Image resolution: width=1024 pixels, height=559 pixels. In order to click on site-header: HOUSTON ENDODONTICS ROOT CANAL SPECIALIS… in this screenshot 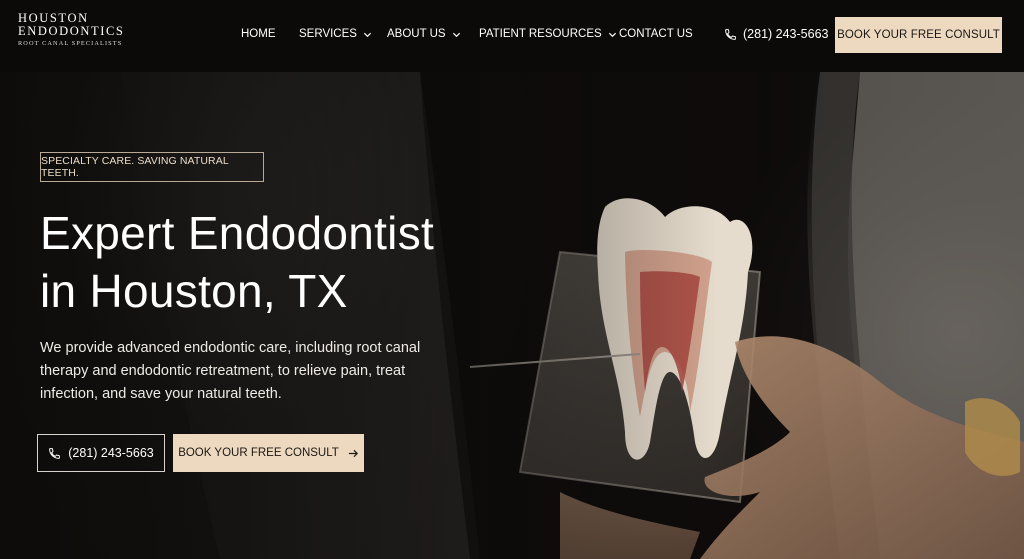, I will do `click(512, 36)`.